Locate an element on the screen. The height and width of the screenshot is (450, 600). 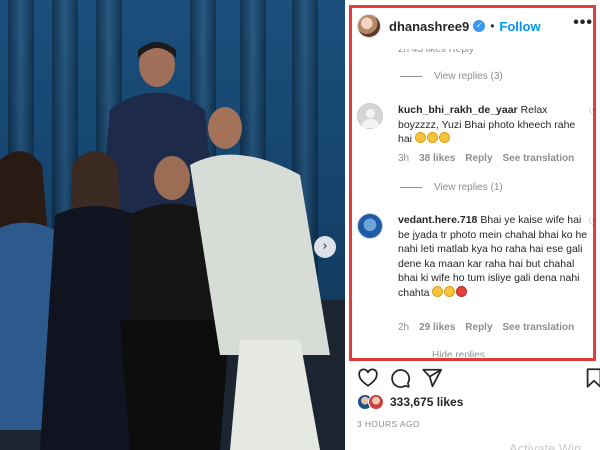
comment-meta: 3h 38 likes Reply See translation is located at coordinates (486, 158).